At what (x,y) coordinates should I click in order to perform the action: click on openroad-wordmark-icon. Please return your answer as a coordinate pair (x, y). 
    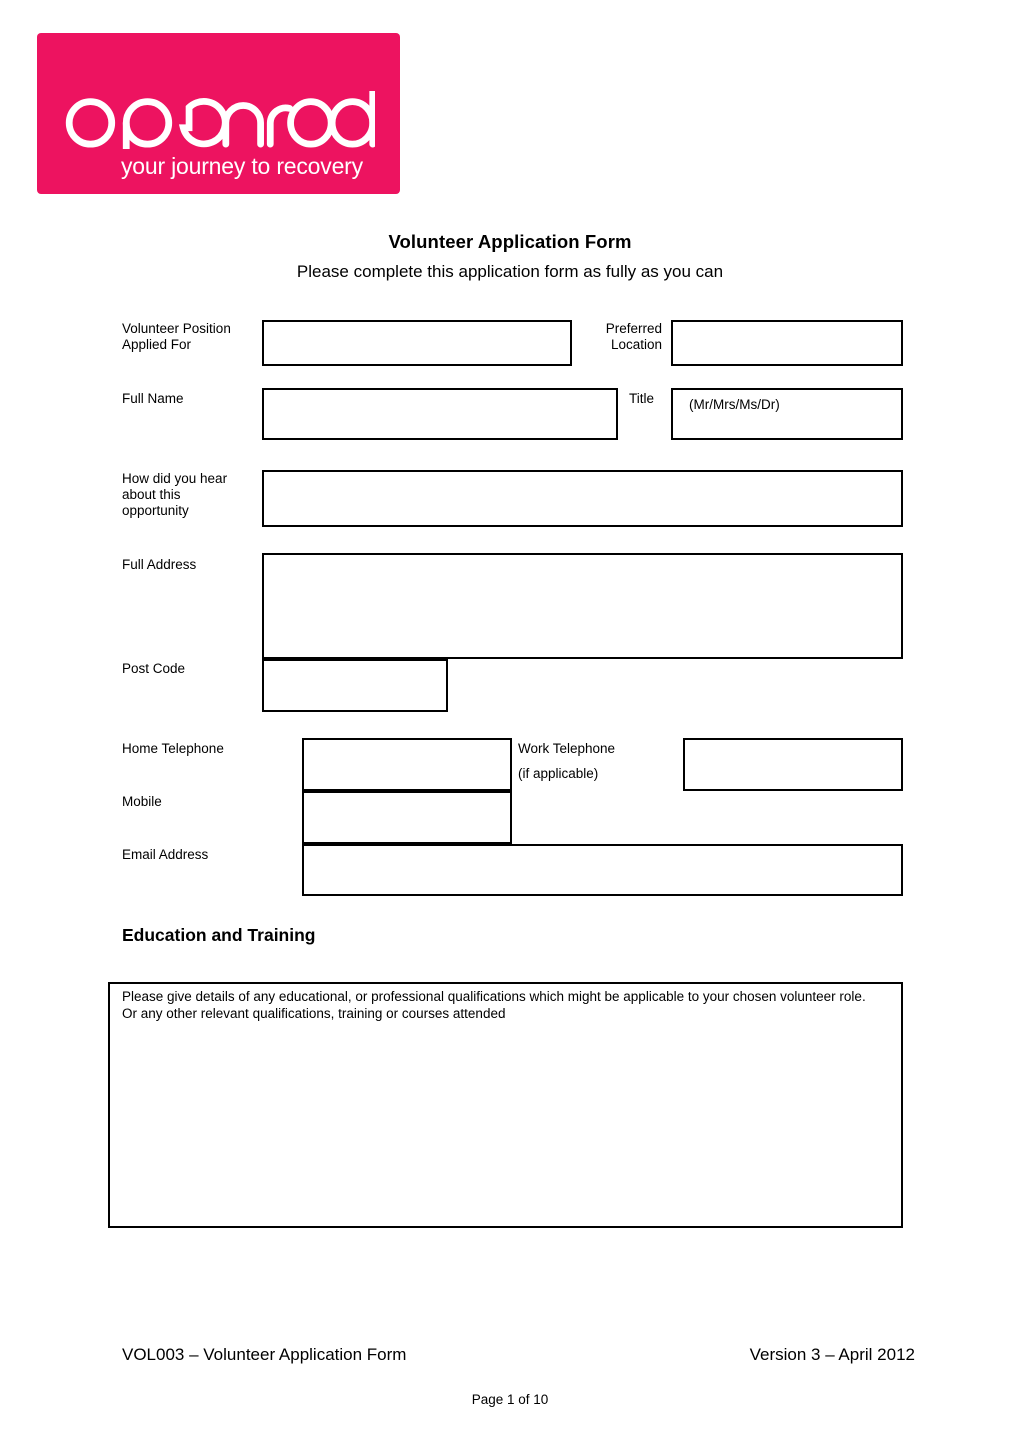
    Looking at the image, I should click on (220, 120).